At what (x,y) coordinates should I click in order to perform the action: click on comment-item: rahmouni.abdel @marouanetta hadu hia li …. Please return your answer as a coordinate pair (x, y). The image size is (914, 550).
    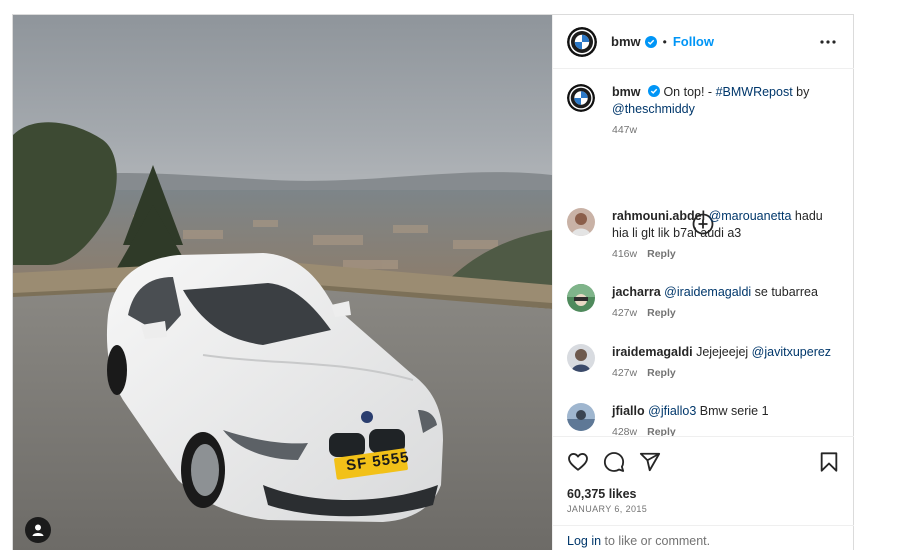
    Looking at the image, I should click on (709, 235).